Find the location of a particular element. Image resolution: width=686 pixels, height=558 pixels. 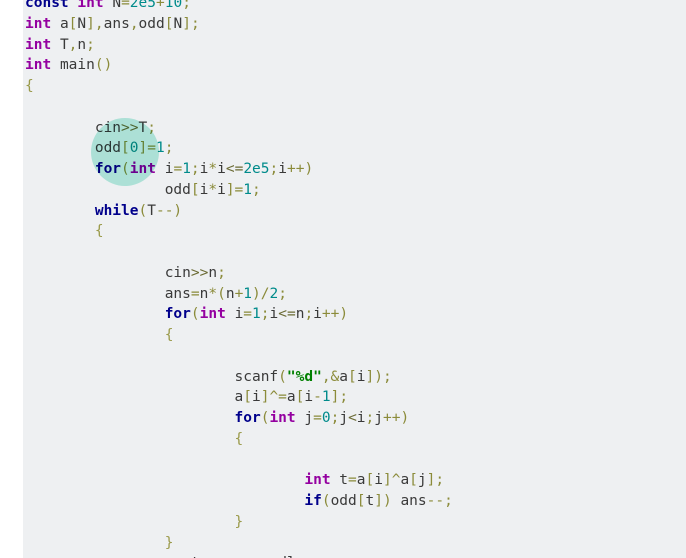

code-line: cout<<ans<<endl; is located at coordinates (354, 555).